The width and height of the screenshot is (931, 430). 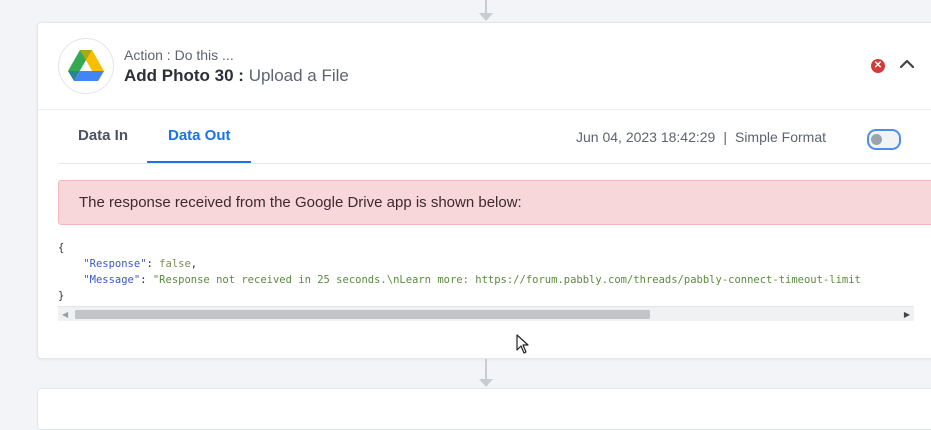 I want to click on response-meta: Jun 04, 2023 18:42:29 | Simple Format, so click(x=701, y=137).